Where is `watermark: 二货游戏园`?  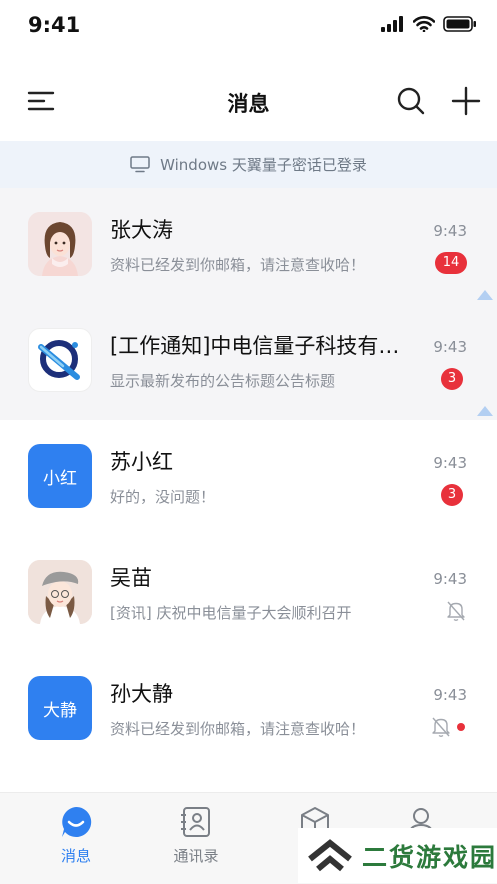
watermark: 二货游戏园 is located at coordinates (397, 855).